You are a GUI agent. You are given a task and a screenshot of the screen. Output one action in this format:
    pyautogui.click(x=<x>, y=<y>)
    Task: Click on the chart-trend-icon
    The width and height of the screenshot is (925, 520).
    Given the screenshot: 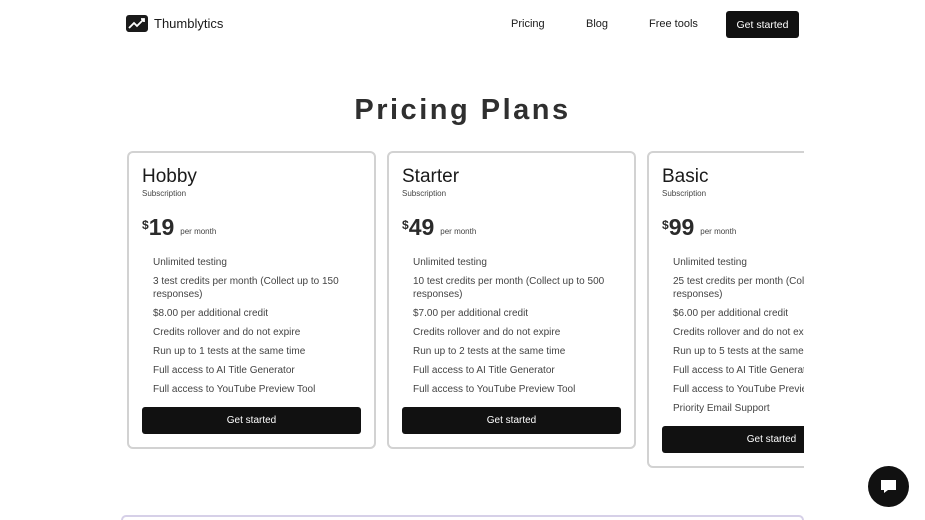 What is the action you would take?
    pyautogui.click(x=137, y=23)
    